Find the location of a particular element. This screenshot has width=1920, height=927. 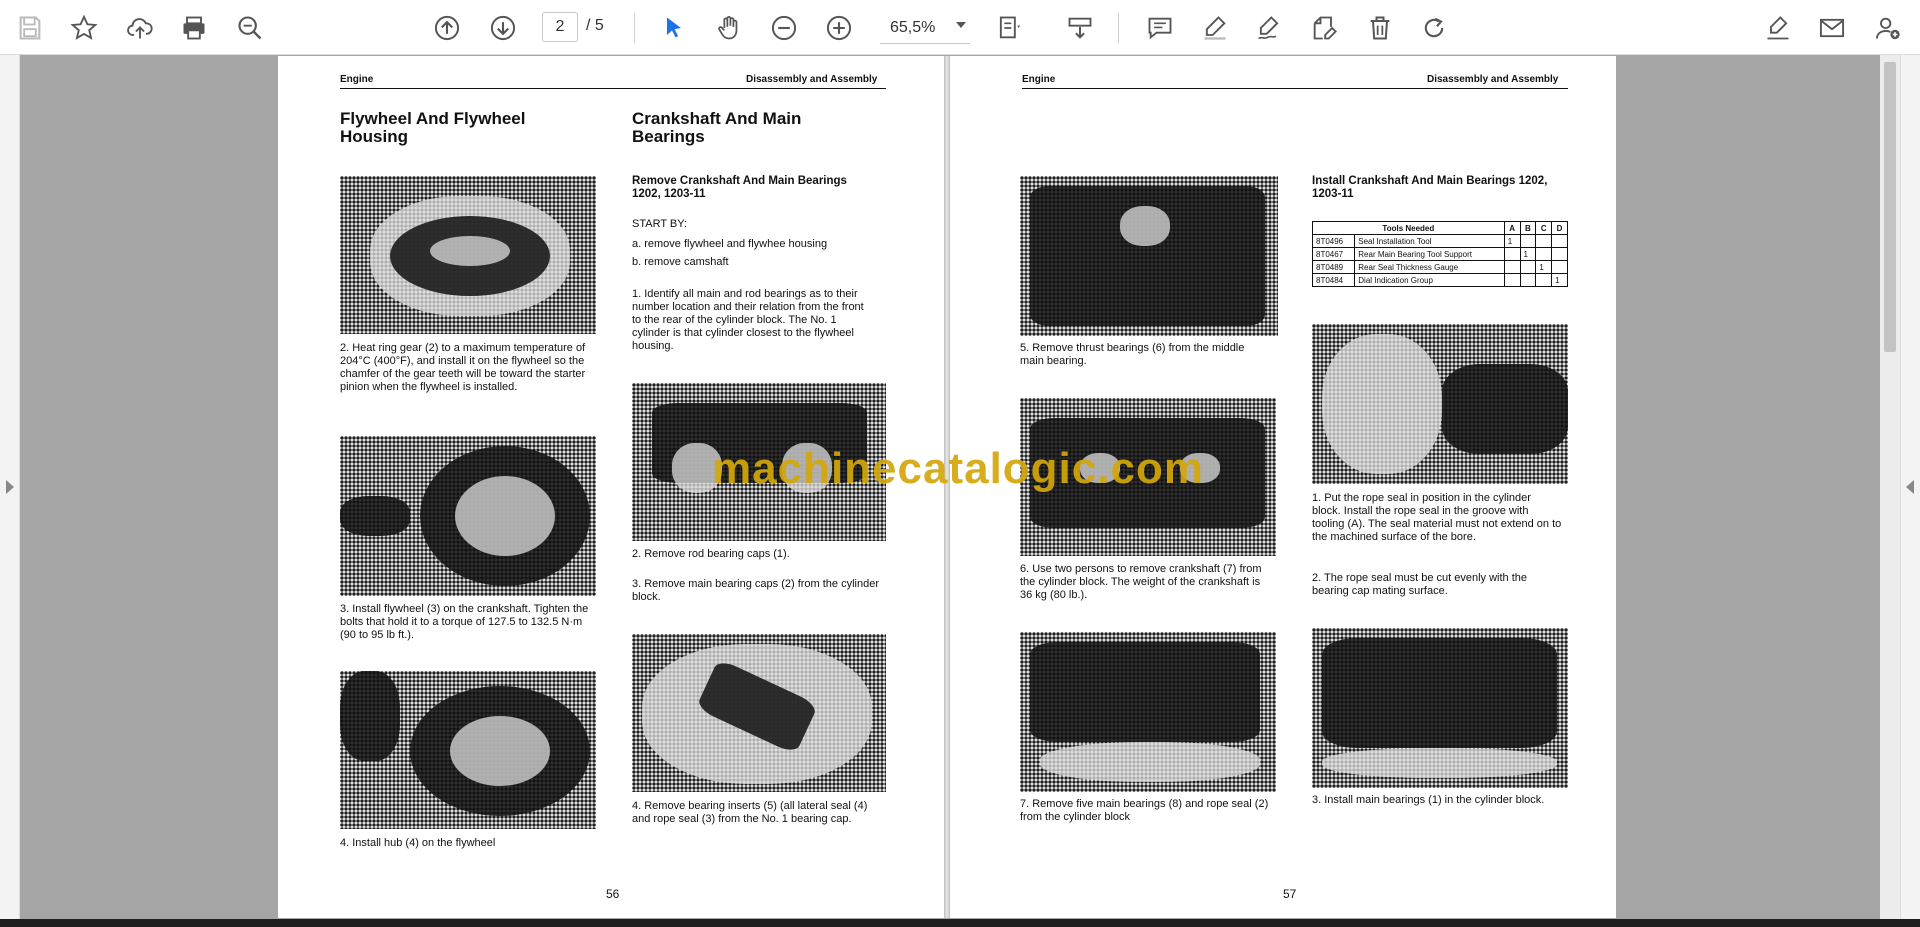

caption-step-2b: 2. Remove rod bearing caps (1). is located at coordinates (711, 554).